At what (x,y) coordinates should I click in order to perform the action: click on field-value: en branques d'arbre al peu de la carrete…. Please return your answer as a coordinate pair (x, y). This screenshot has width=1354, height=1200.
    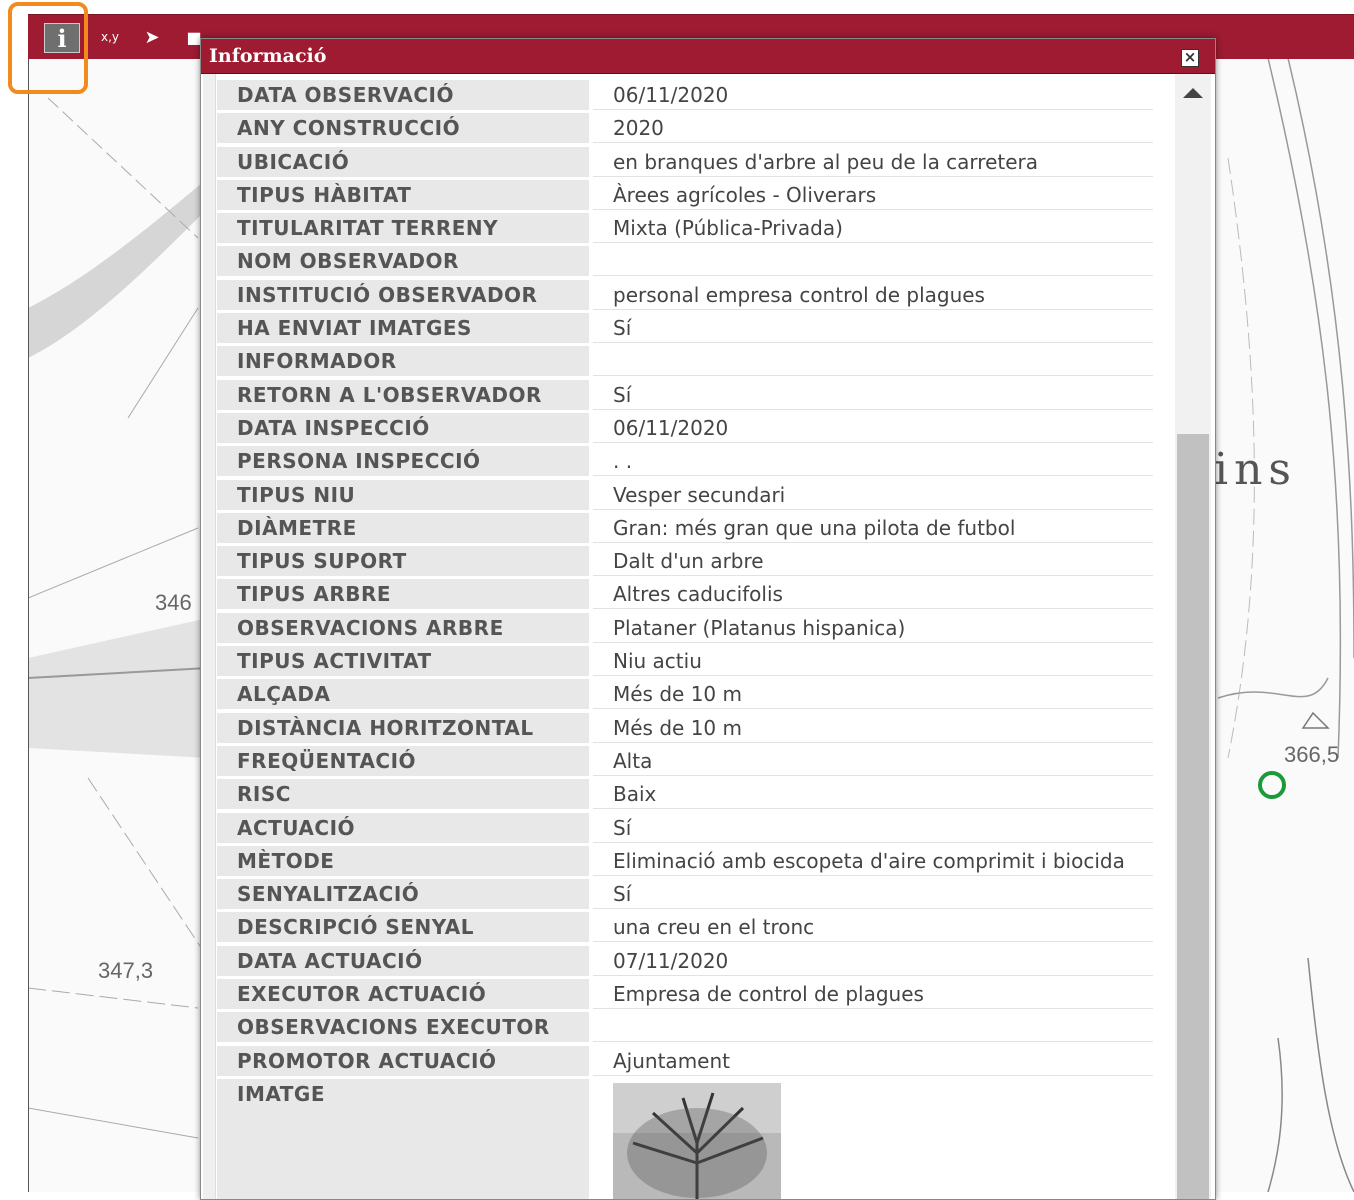
    Looking at the image, I should click on (873, 162).